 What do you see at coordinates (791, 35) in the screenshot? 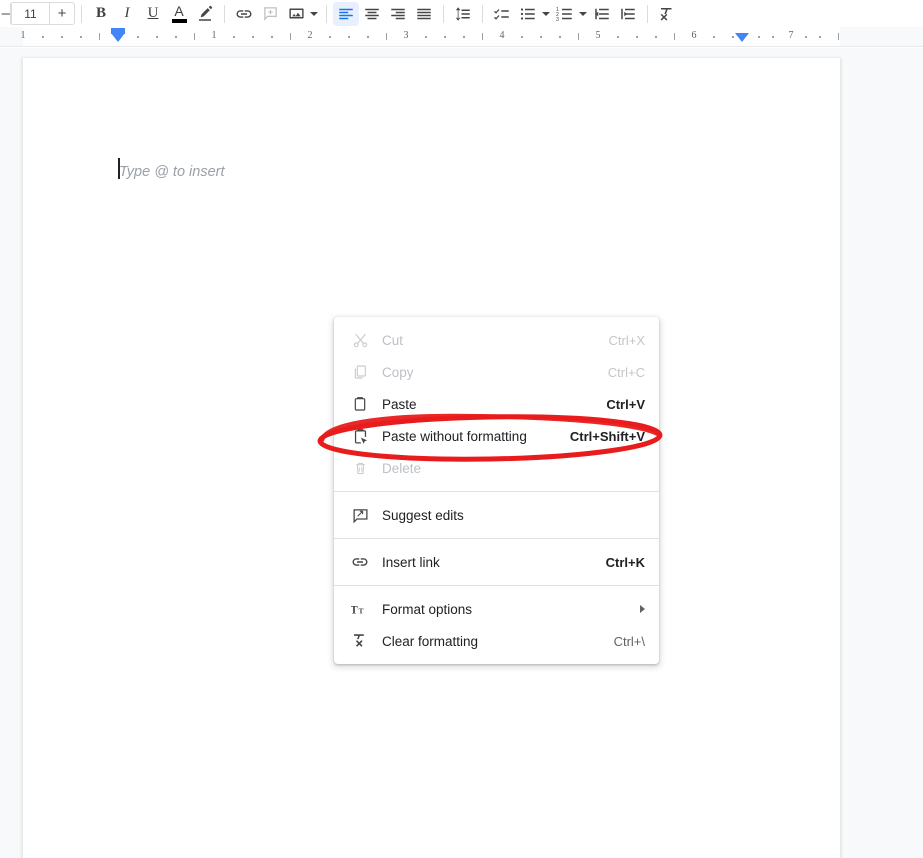
I see `ruler-number: 7` at bounding box center [791, 35].